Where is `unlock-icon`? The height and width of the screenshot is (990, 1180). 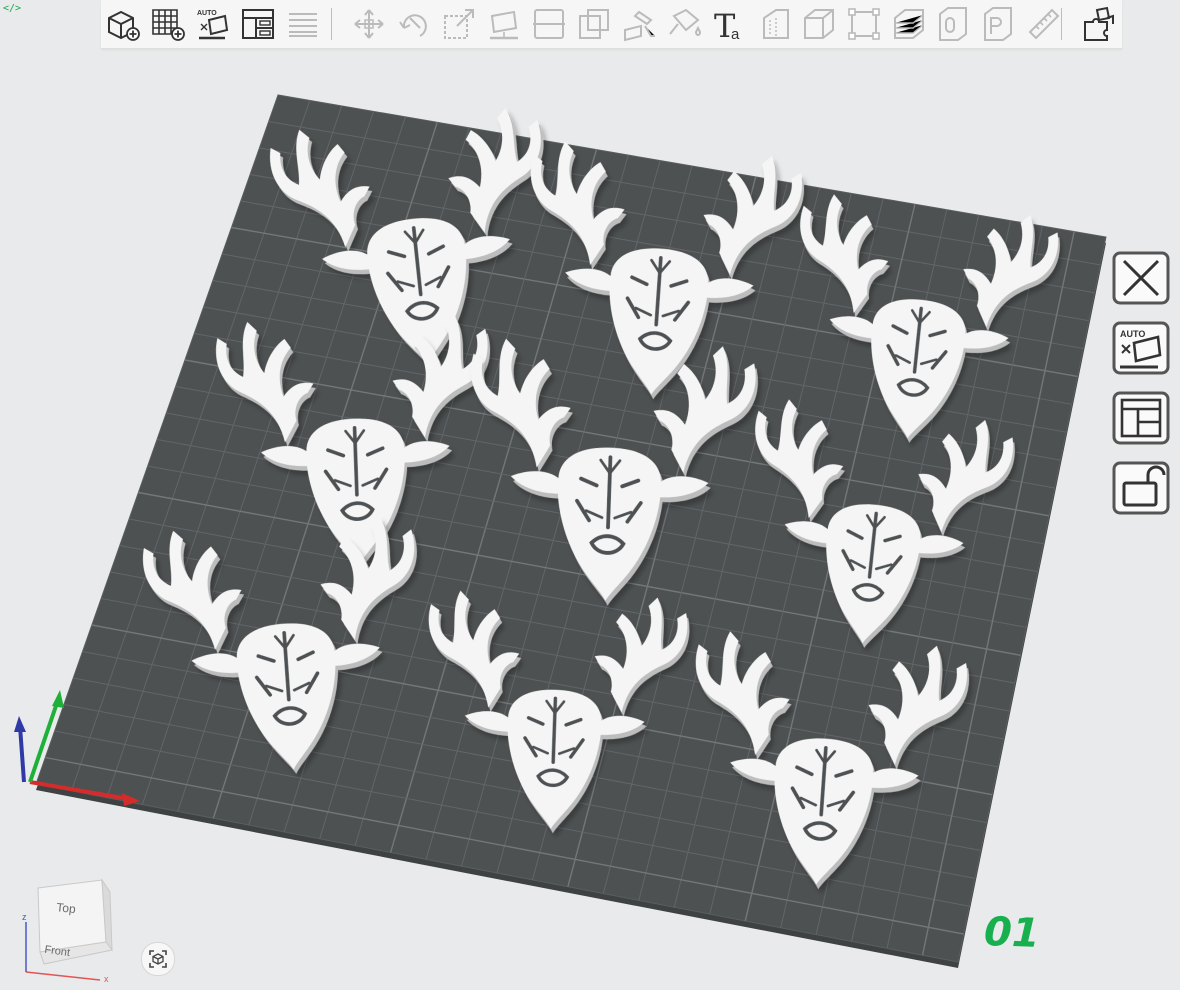 unlock-icon is located at coordinates (1141, 488).